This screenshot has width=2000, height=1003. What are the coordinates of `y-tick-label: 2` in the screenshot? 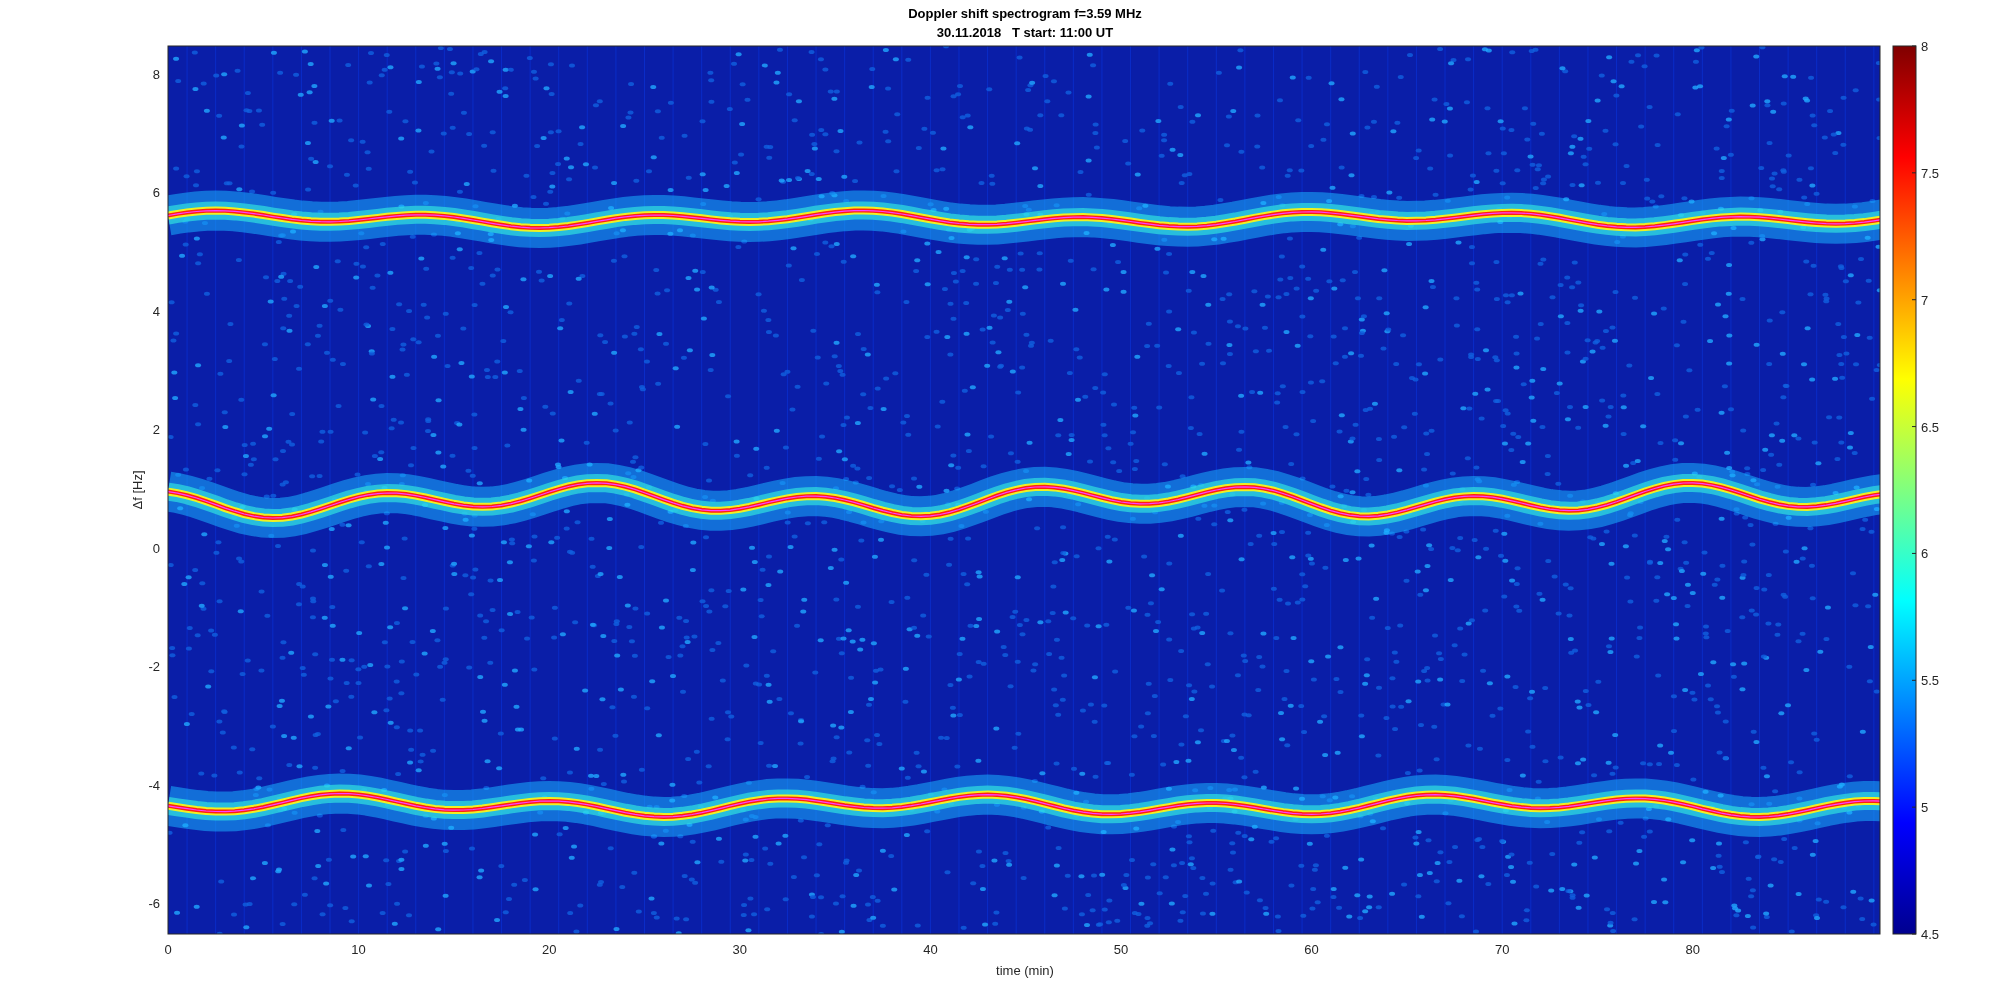 It's located at (156, 430).